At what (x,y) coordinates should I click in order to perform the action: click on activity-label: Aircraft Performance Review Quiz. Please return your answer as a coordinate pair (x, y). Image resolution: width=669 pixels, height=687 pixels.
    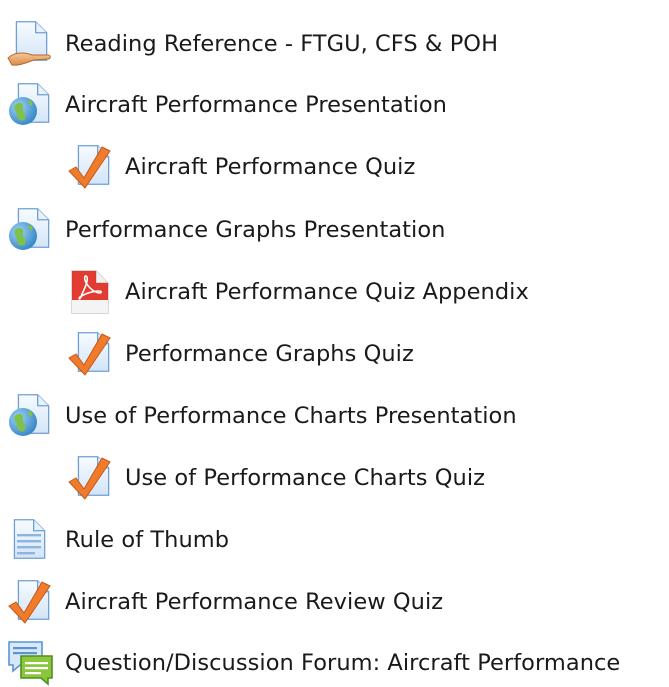
    Looking at the image, I should click on (254, 601).